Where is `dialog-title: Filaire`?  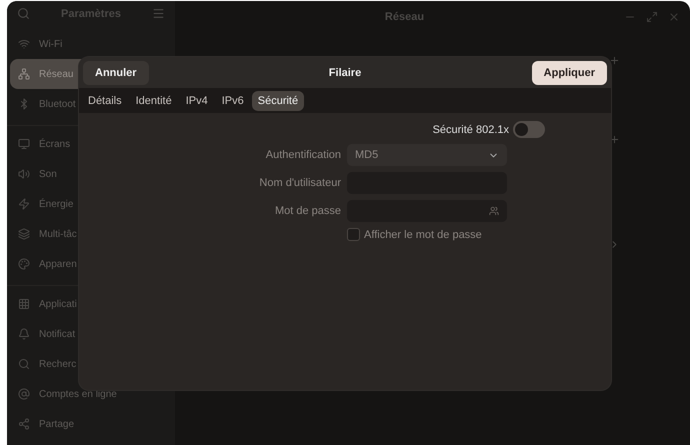 dialog-title: Filaire is located at coordinates (345, 72).